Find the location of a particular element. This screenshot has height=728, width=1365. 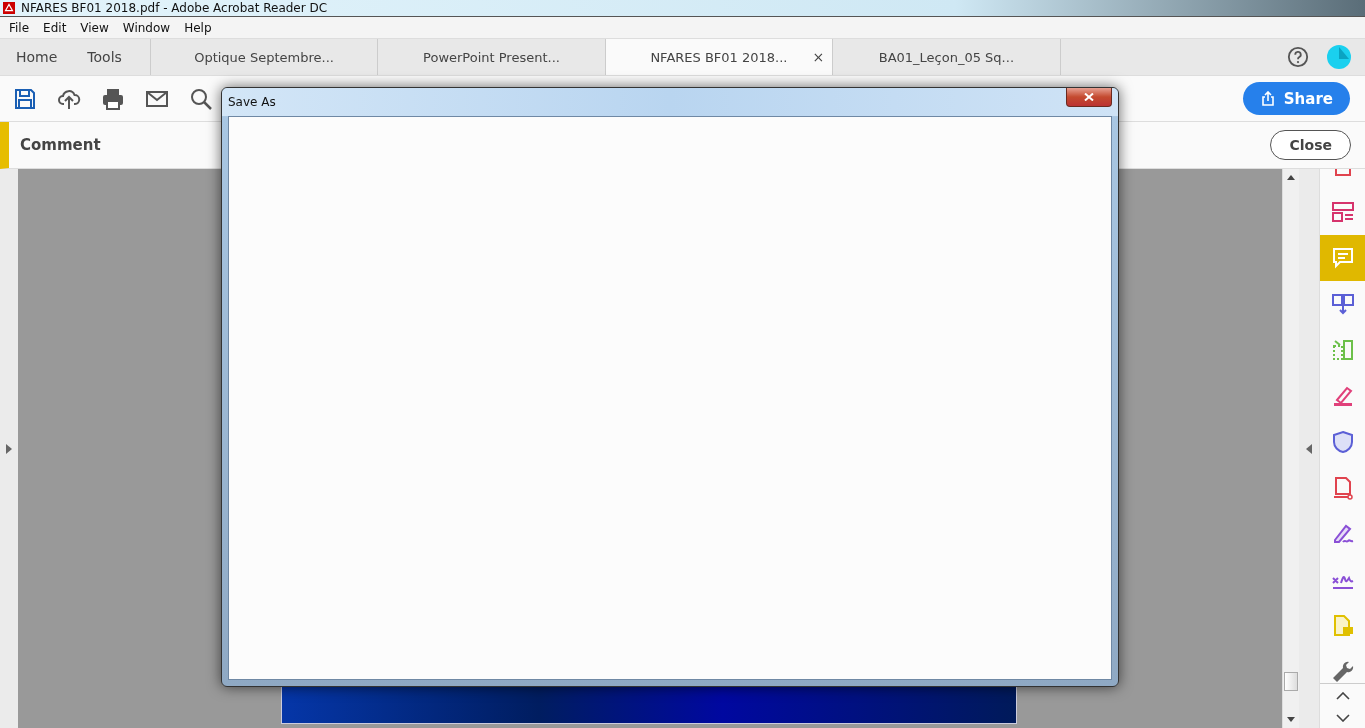

dialog-close-button is located at coordinates (1089, 97).